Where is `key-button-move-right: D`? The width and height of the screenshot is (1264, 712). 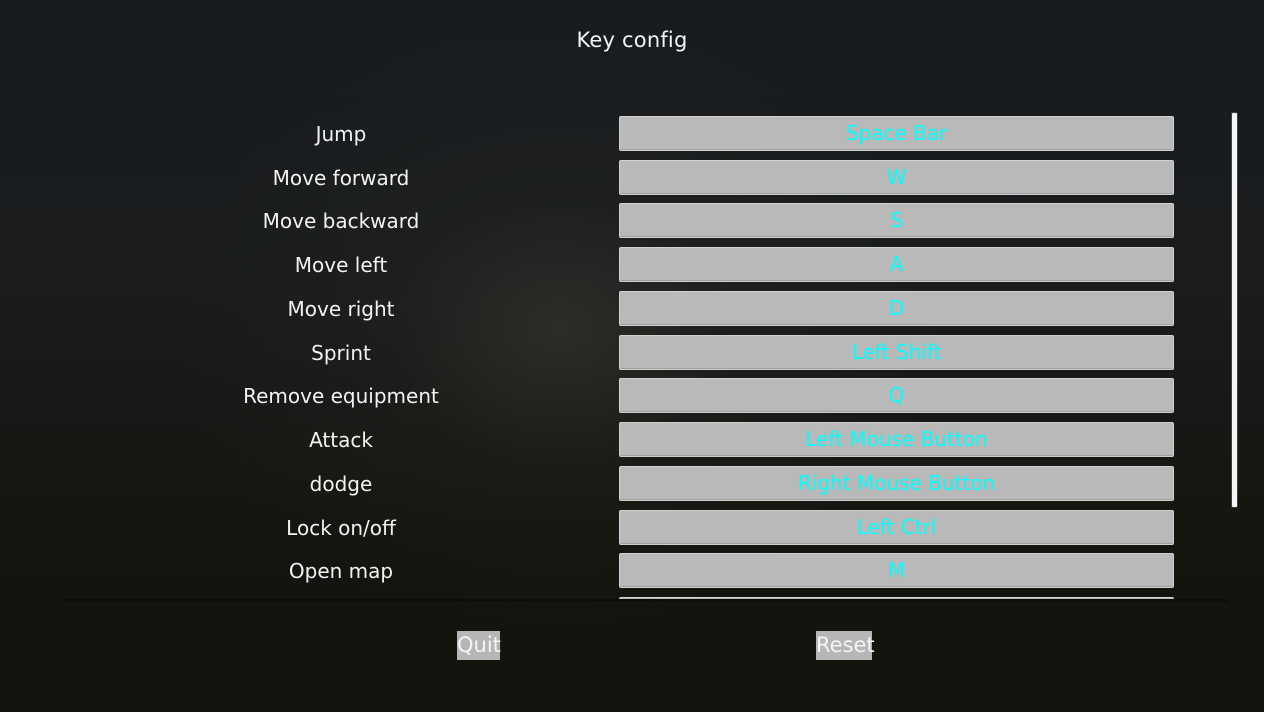 key-button-move-right: D is located at coordinates (896, 308).